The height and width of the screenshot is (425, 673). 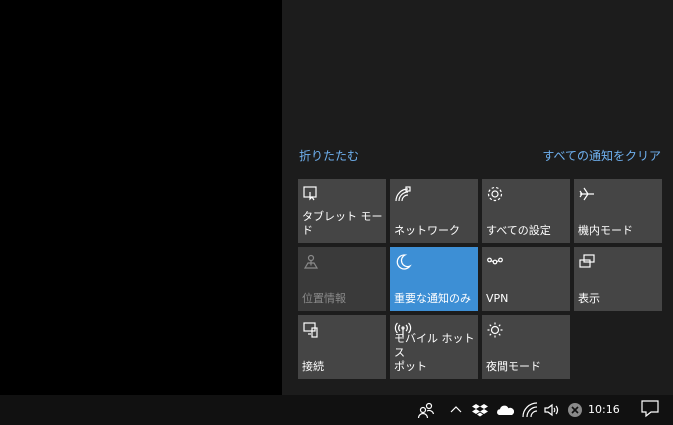 What do you see at coordinates (311, 330) in the screenshot?
I see `connect-icon` at bounding box center [311, 330].